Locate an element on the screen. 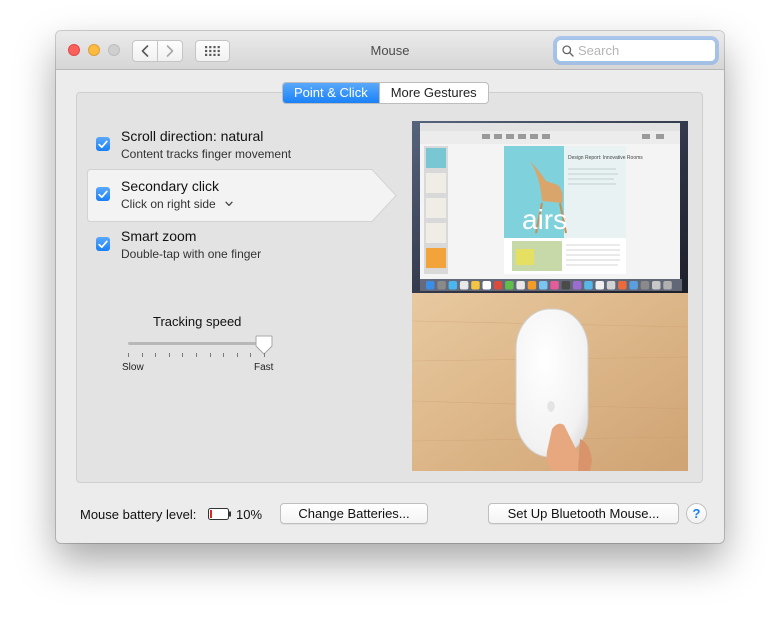 This screenshot has height=623, width=780. search-icon is located at coordinates (568, 50).